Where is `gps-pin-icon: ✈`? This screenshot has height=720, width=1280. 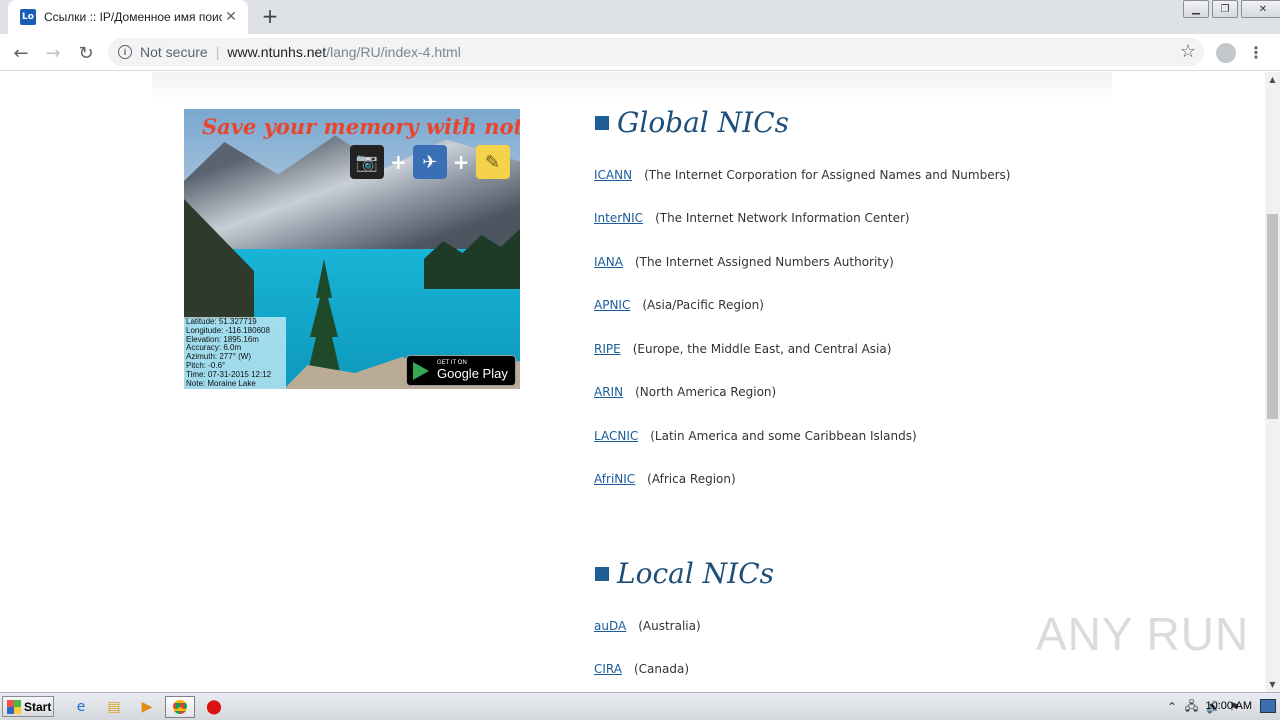
gps-pin-icon: ✈ is located at coordinates (429, 162).